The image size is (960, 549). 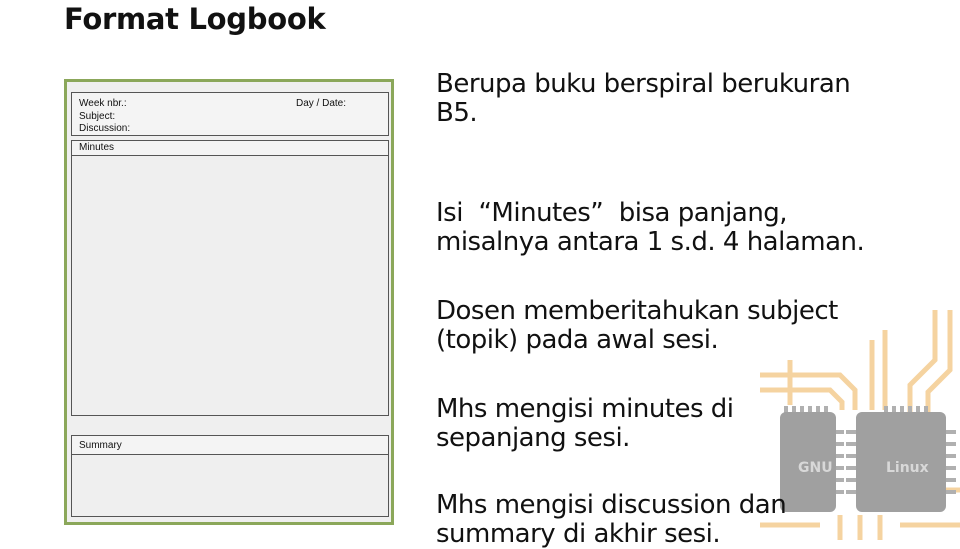 I want to click on point-format: Berupa buku berspiral berukuran B5., so click(x=643, y=98).